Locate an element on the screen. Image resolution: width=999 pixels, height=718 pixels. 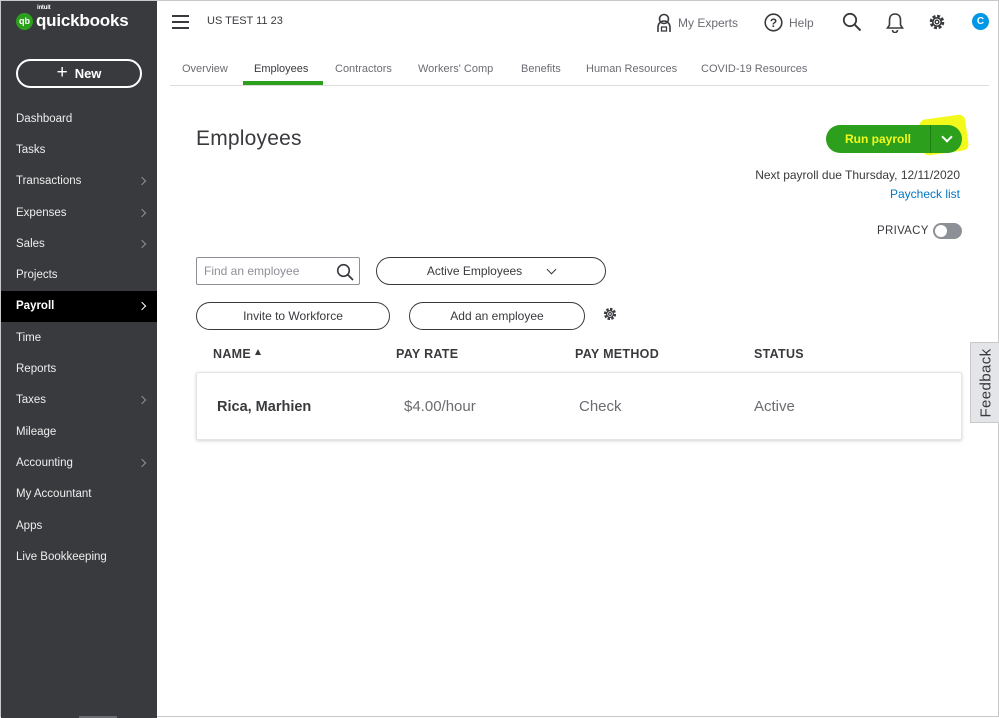
column-header-pay-method: PAY METHOD is located at coordinates (617, 354).